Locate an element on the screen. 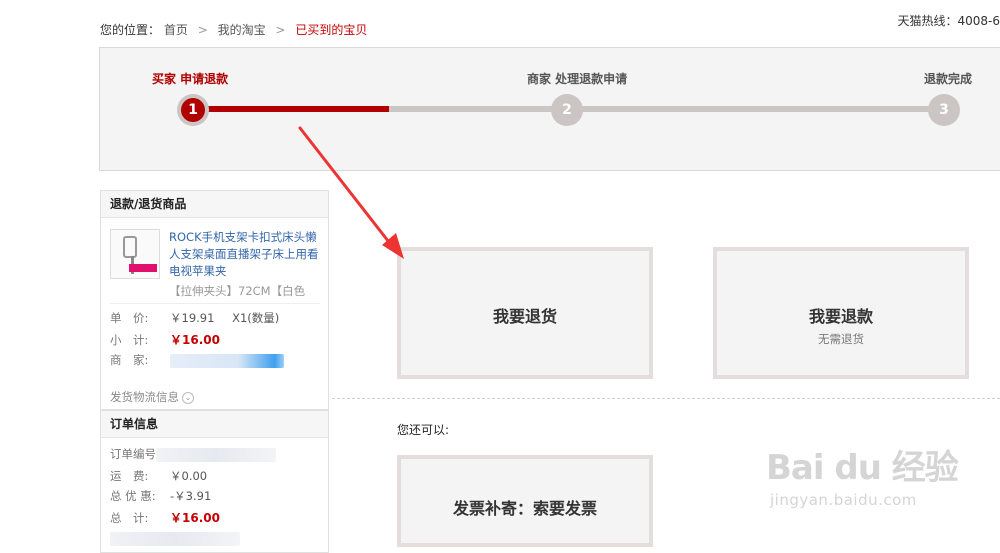  request-invoice-button: 发票补寄：索要发票 is located at coordinates (525, 501).